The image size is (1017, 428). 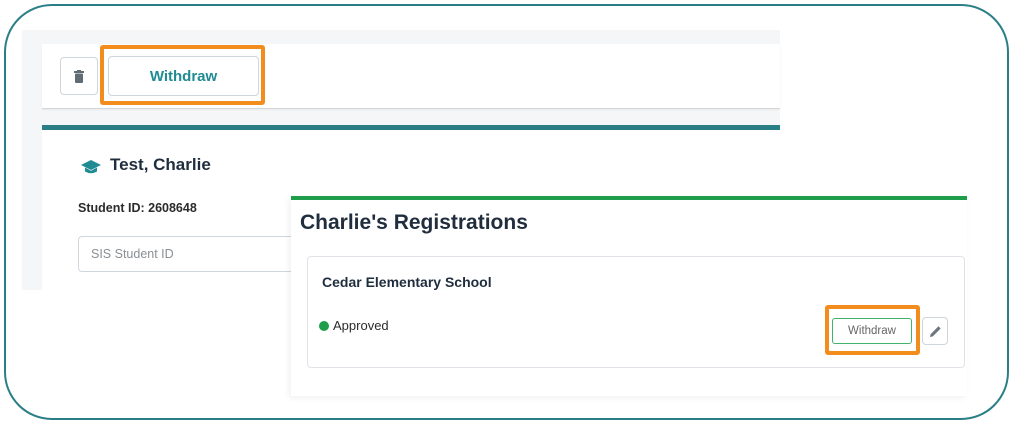 What do you see at coordinates (182, 75) in the screenshot?
I see `withdraw-button-highlight` at bounding box center [182, 75].